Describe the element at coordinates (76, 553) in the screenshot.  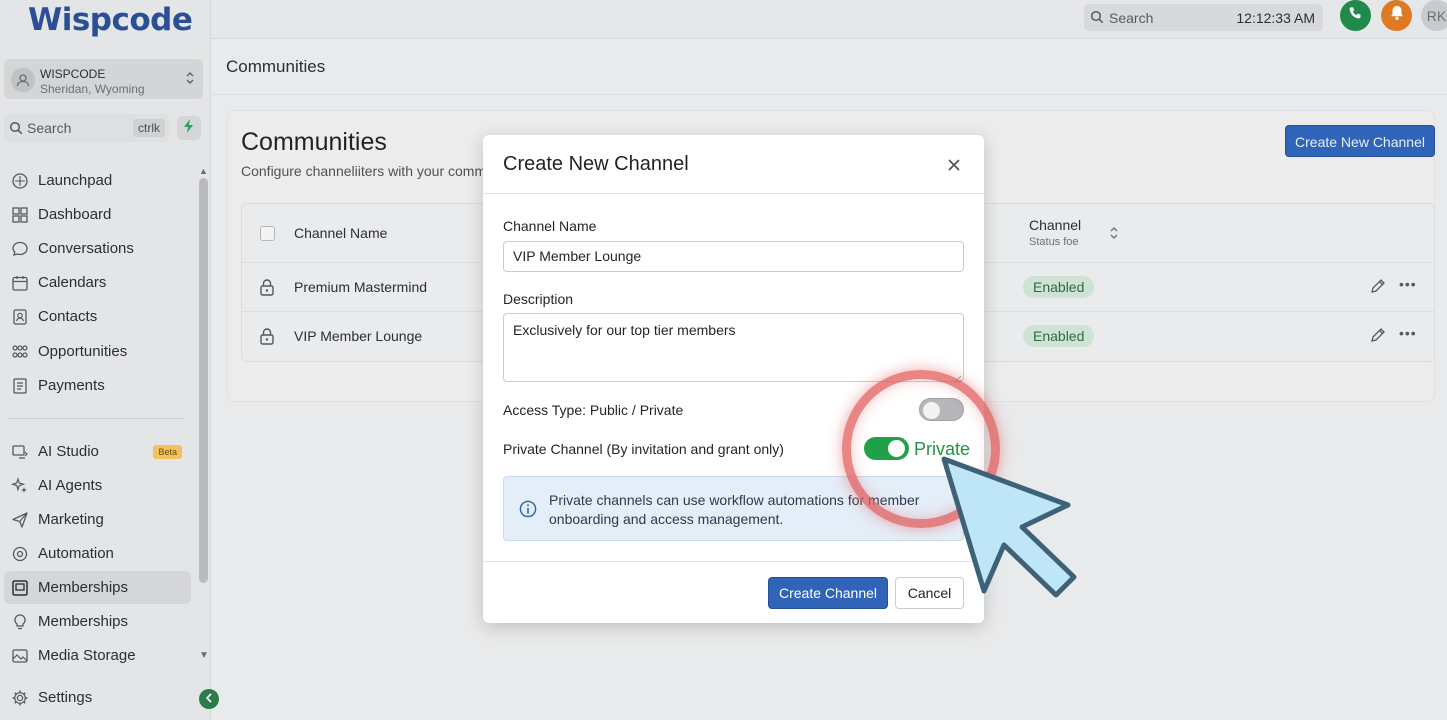
I see `sidebar-item-label: Automation` at that location.